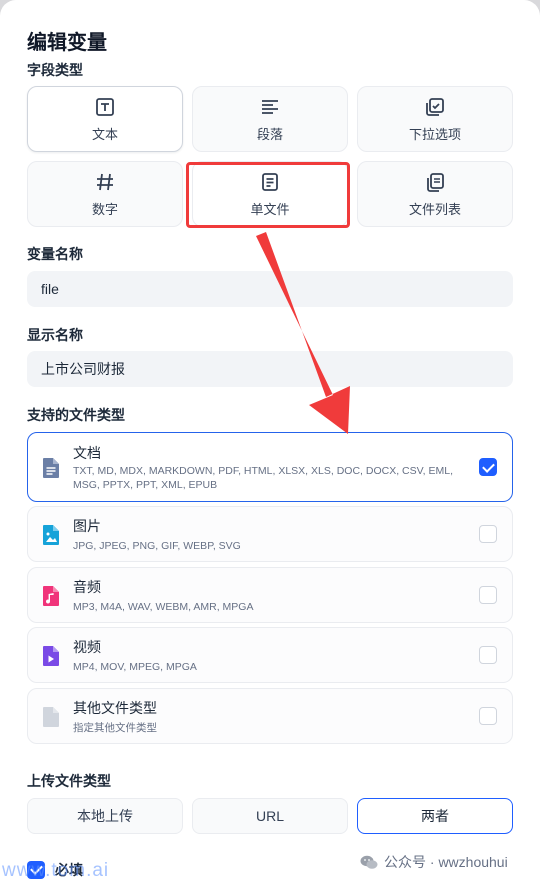 The width and height of the screenshot is (540, 882). I want to click on document-icon, so click(51, 468).